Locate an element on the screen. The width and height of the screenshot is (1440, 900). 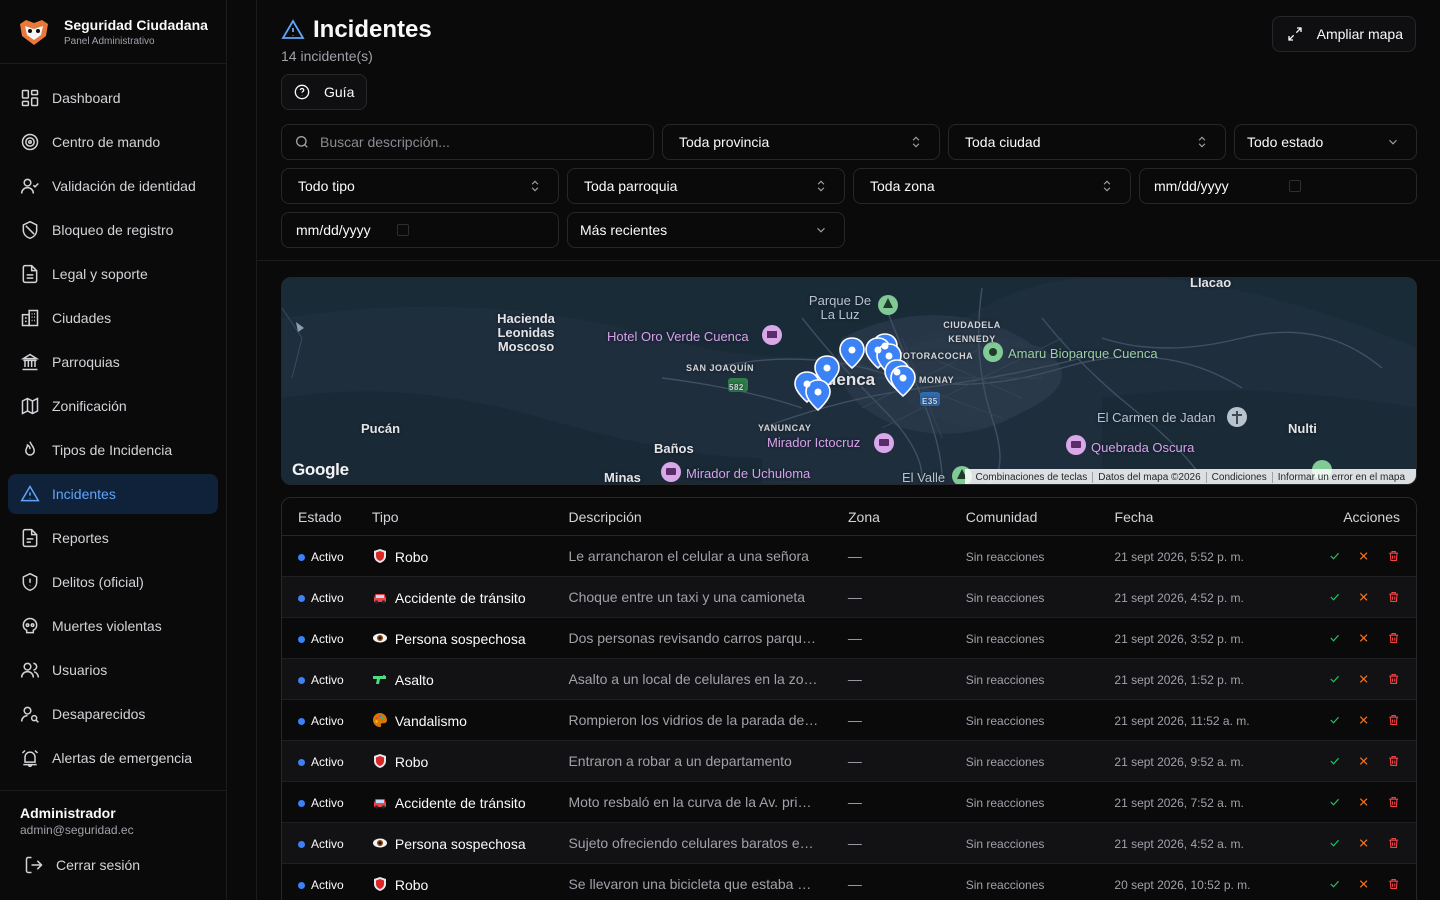
incident-count: 14 incidente(s) is located at coordinates (327, 56).